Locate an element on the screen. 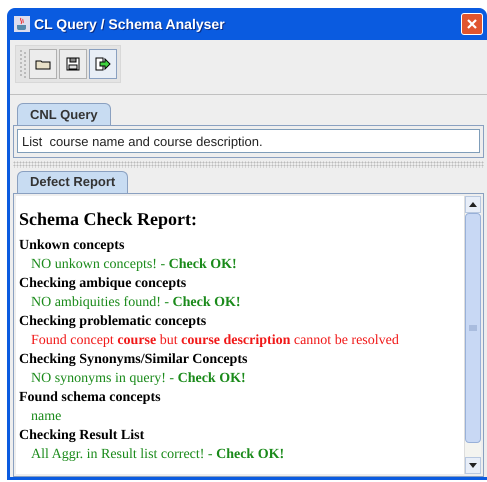 The width and height of the screenshot is (487, 482). tab: CNL Query is located at coordinates (64, 114).